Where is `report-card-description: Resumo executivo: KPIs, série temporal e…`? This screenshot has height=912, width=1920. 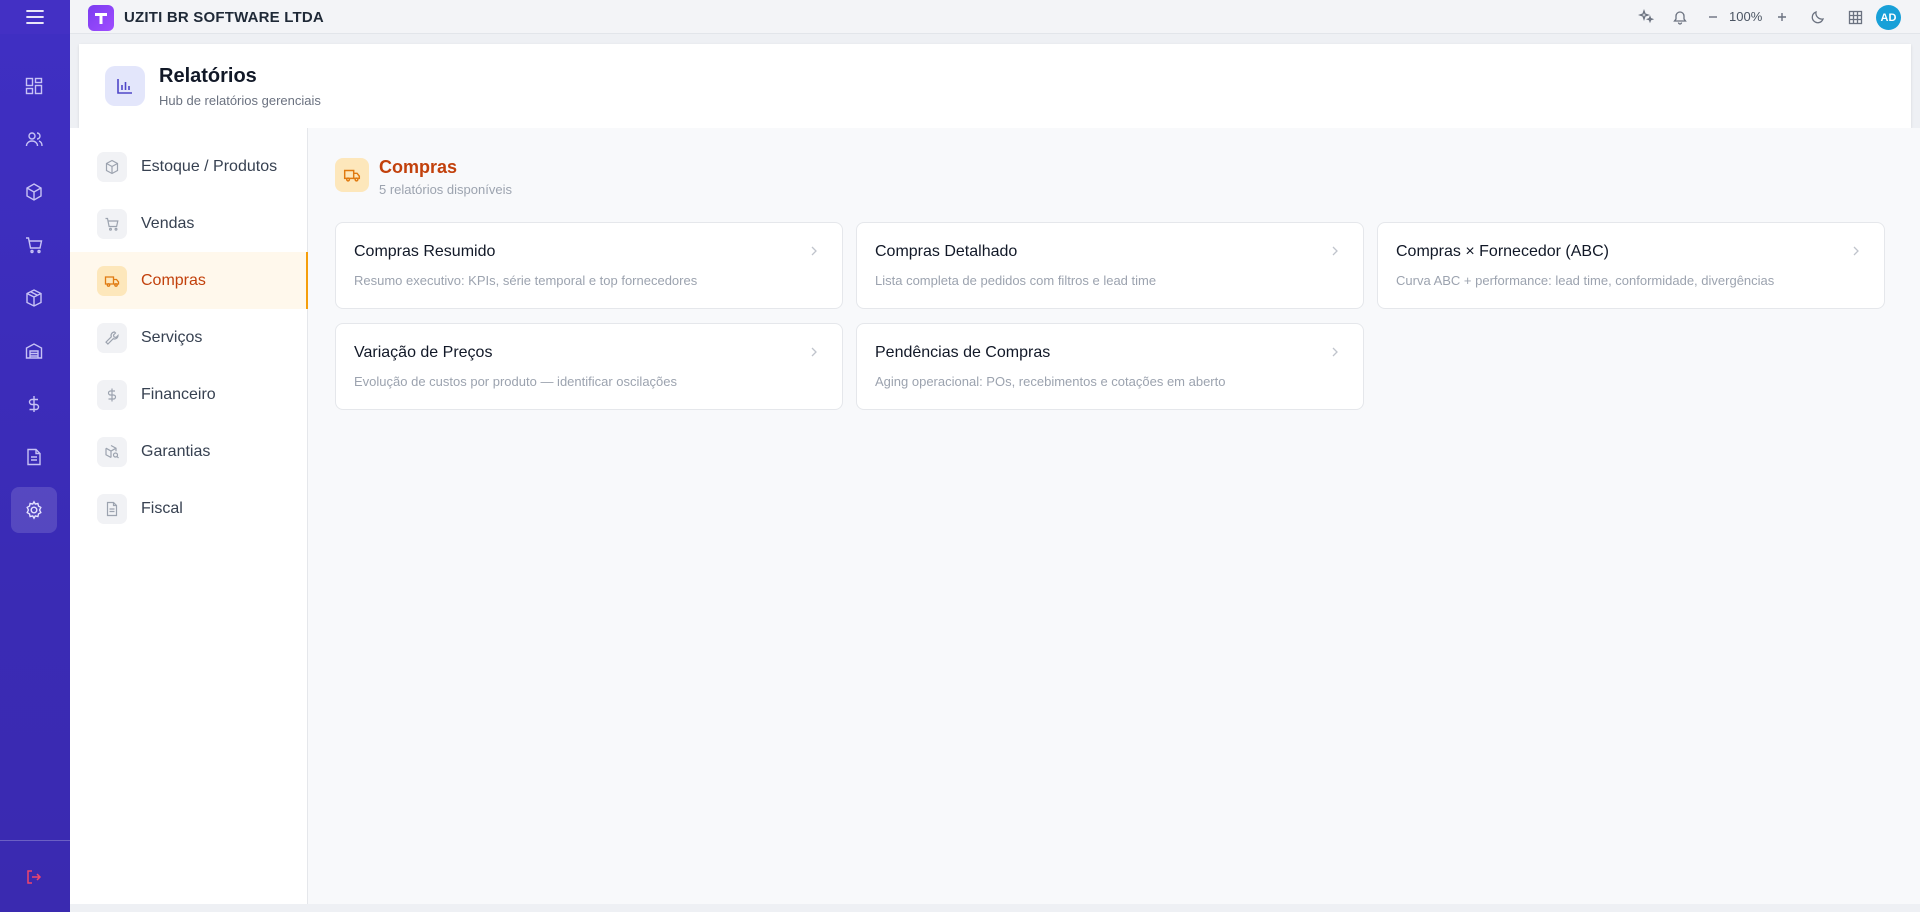
report-card-description: Resumo executivo: KPIs, série temporal e… is located at coordinates (526, 280).